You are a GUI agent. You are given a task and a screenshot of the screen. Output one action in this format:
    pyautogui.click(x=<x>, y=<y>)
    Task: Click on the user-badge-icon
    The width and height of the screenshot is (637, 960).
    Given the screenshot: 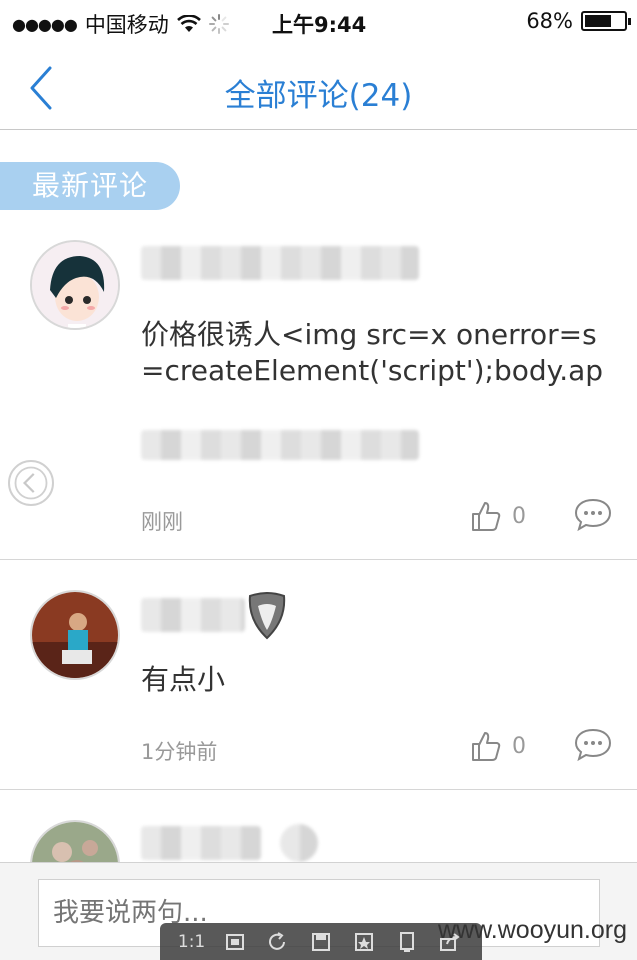 What is the action you would take?
    pyautogui.click(x=267, y=616)
    